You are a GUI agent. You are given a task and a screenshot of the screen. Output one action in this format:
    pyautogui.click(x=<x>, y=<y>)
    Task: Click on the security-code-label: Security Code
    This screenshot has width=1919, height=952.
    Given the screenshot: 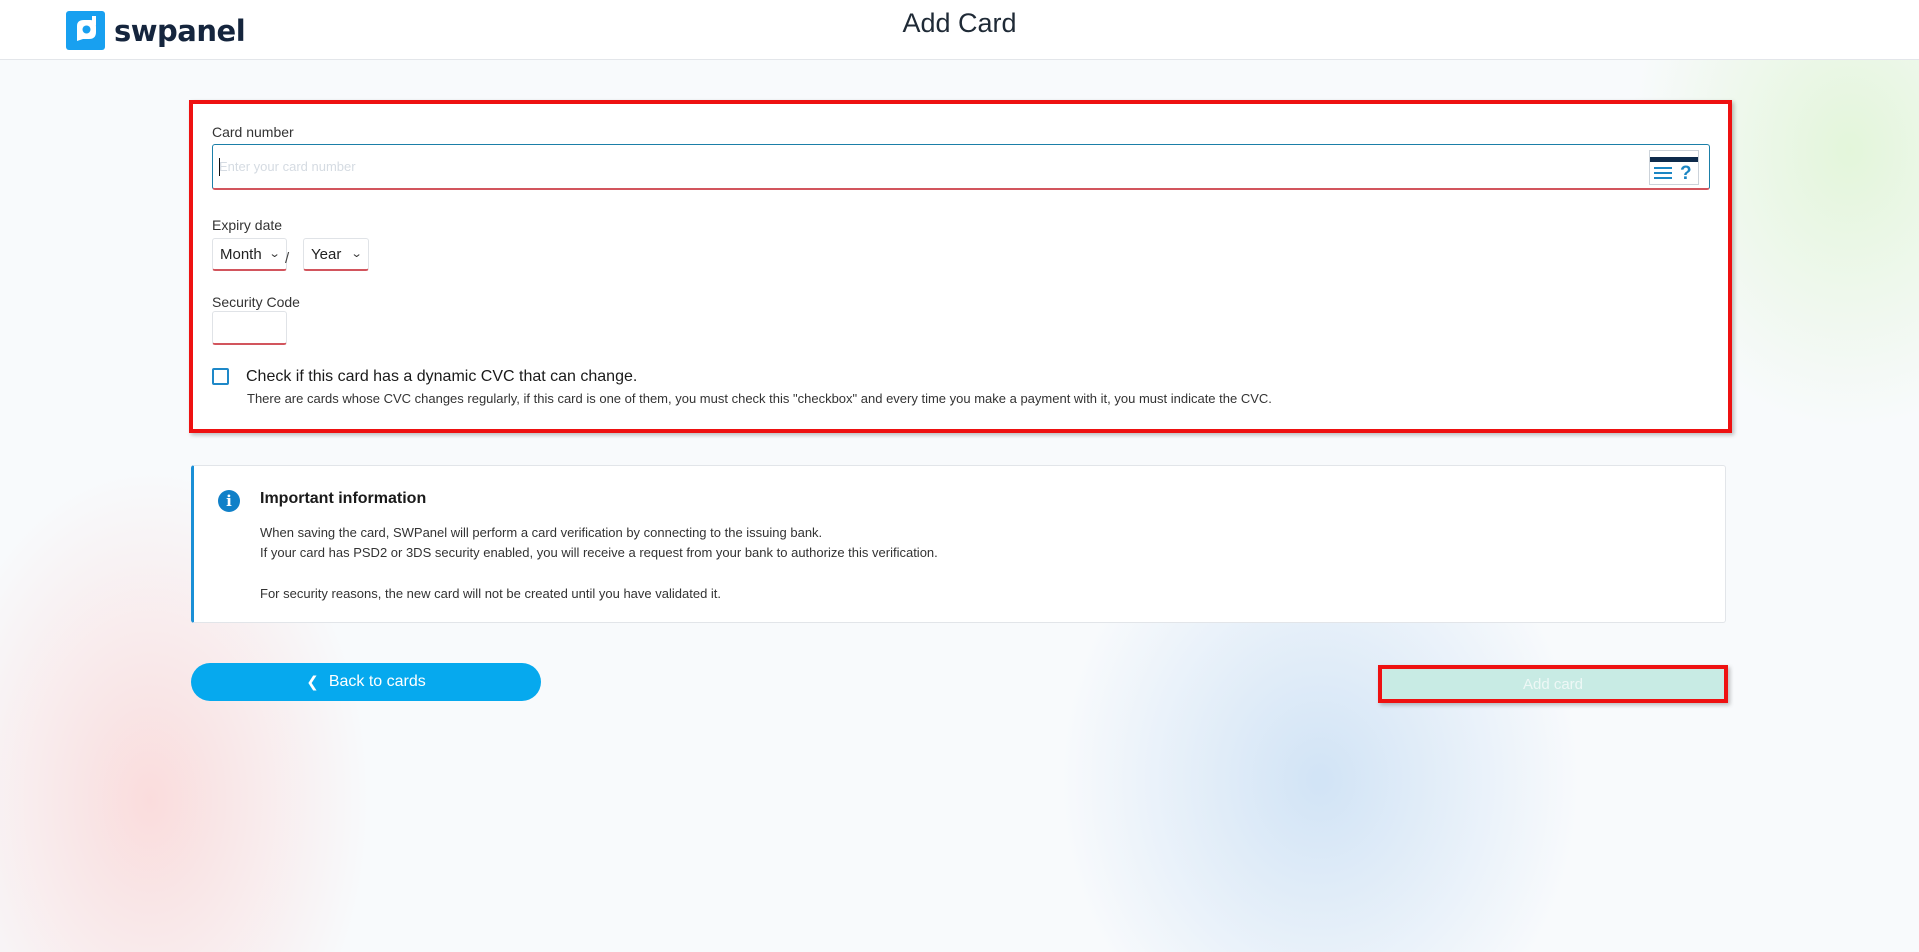 What is the action you would take?
    pyautogui.click(x=256, y=302)
    